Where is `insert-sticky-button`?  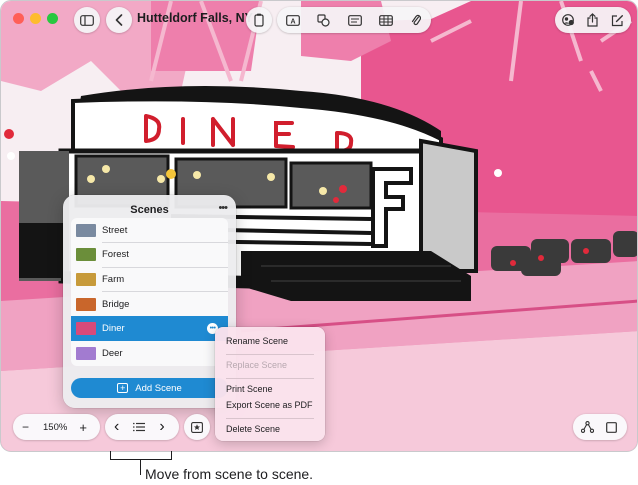
insert-sticky-button is located at coordinates (259, 20).